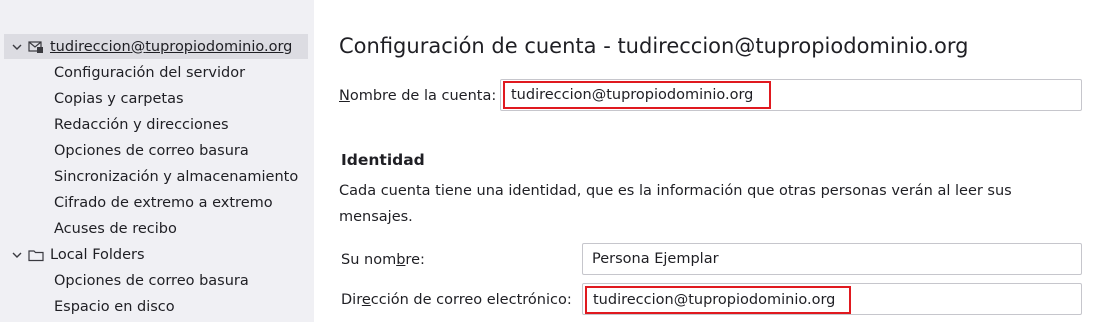 This screenshot has width=1119, height=322. I want to click on sidebar-account-row: tudireccion@tupropiodominio.org, so click(156, 46).